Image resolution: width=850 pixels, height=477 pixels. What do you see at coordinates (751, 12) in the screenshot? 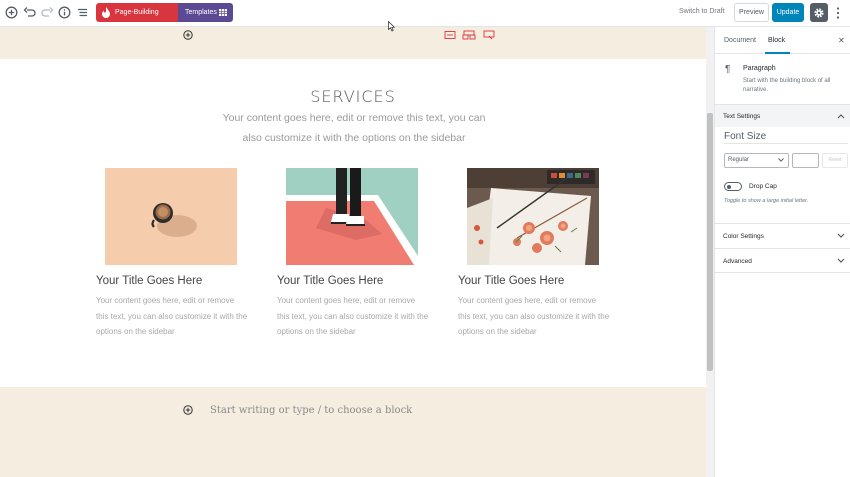
I see `preview-button: Preview` at bounding box center [751, 12].